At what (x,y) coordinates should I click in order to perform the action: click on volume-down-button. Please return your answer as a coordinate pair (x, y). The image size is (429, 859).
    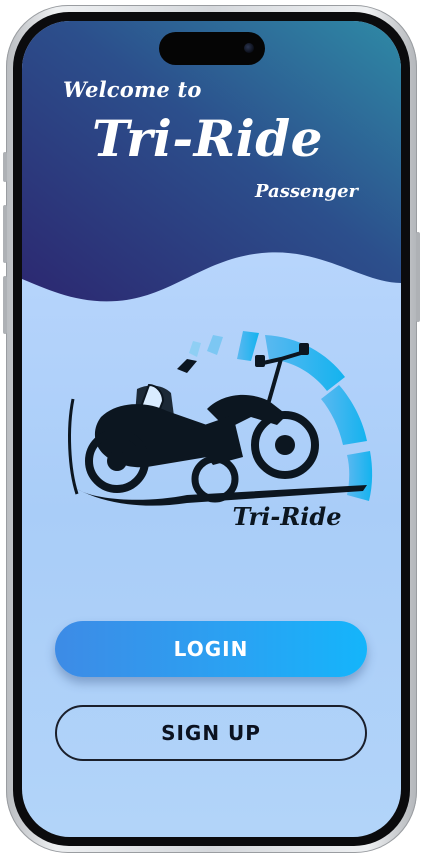
    Looking at the image, I should click on (5, 305).